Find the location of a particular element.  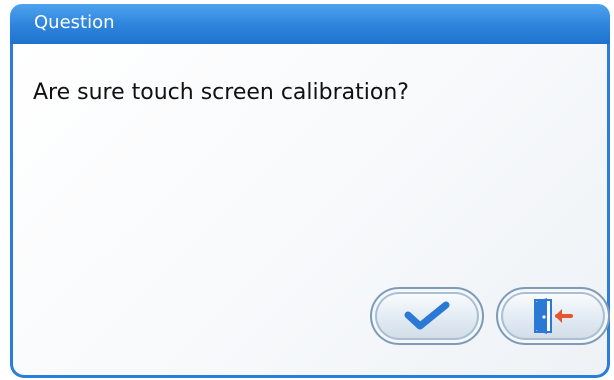

confirm-button is located at coordinates (427, 316).